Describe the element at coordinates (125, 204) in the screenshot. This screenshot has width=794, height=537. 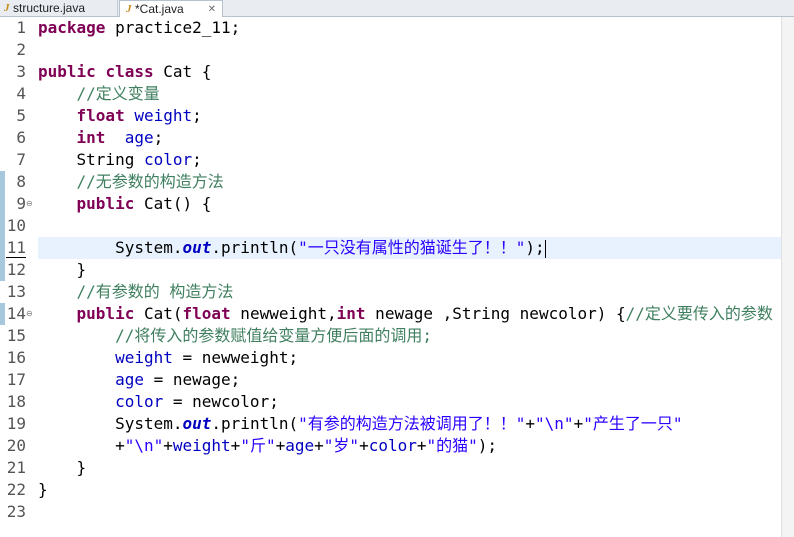
I see `code-text: public Cat() {` at that location.